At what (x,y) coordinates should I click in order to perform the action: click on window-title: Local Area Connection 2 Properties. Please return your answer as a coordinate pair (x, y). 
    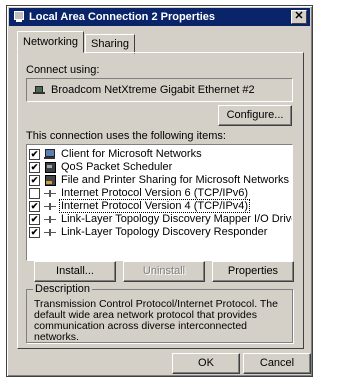
    Looking at the image, I should click on (122, 17).